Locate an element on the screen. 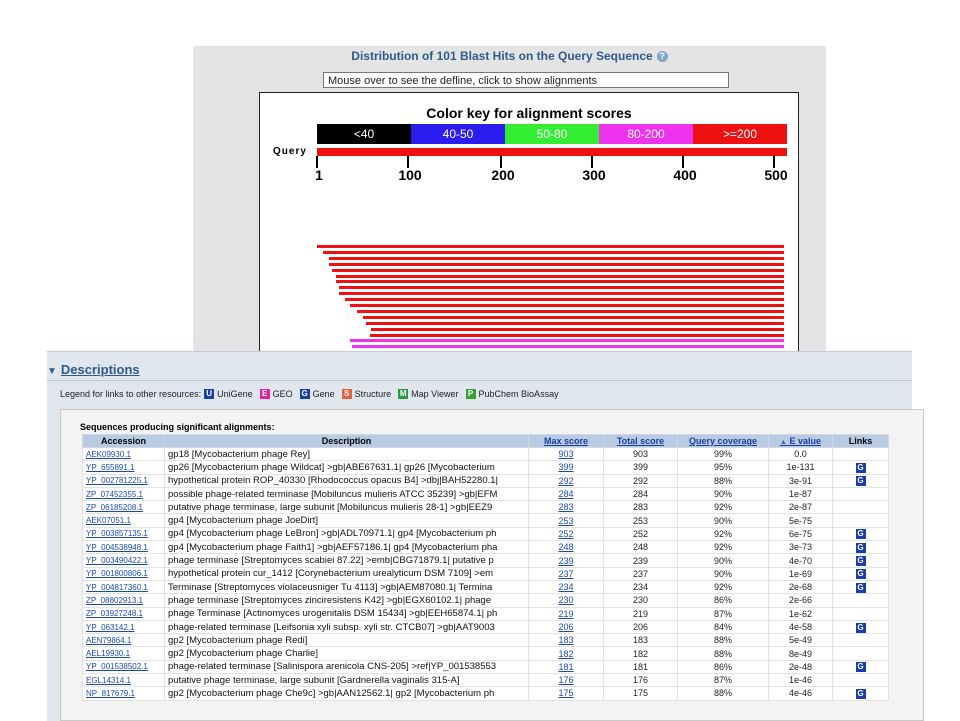 The image size is (960, 721). col-e-value: ▲ E value is located at coordinates (800, 441).